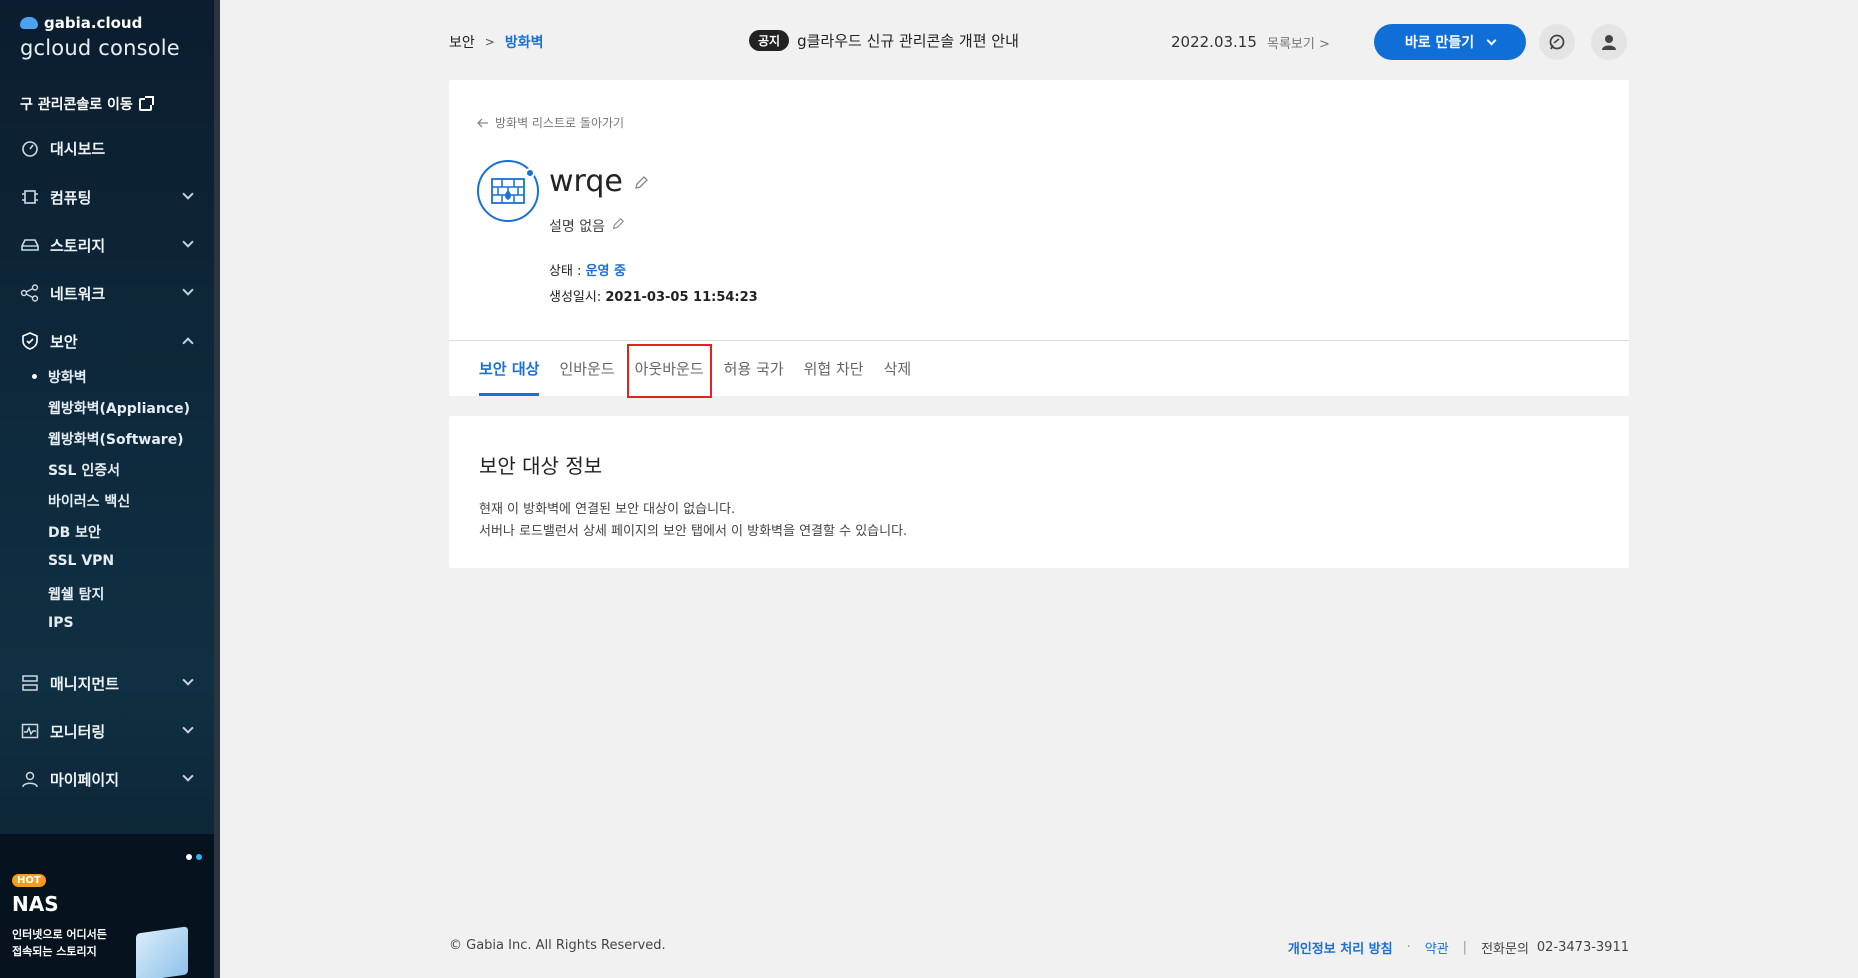 The width and height of the screenshot is (1858, 978). I want to click on status-dot, so click(530, 173).